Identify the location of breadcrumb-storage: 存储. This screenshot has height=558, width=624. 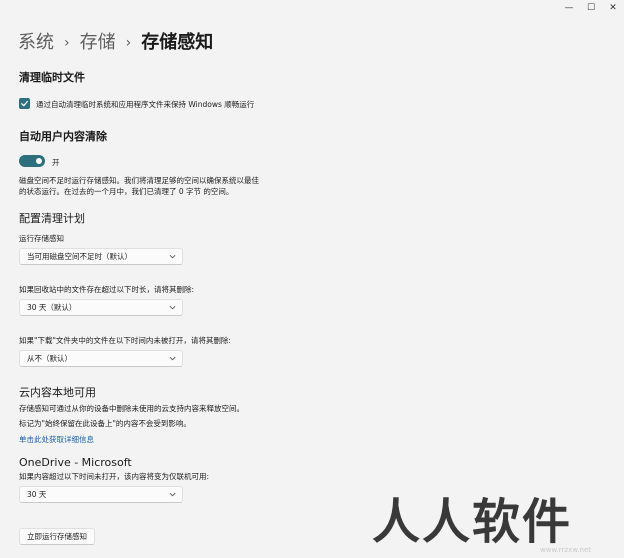
(98, 43).